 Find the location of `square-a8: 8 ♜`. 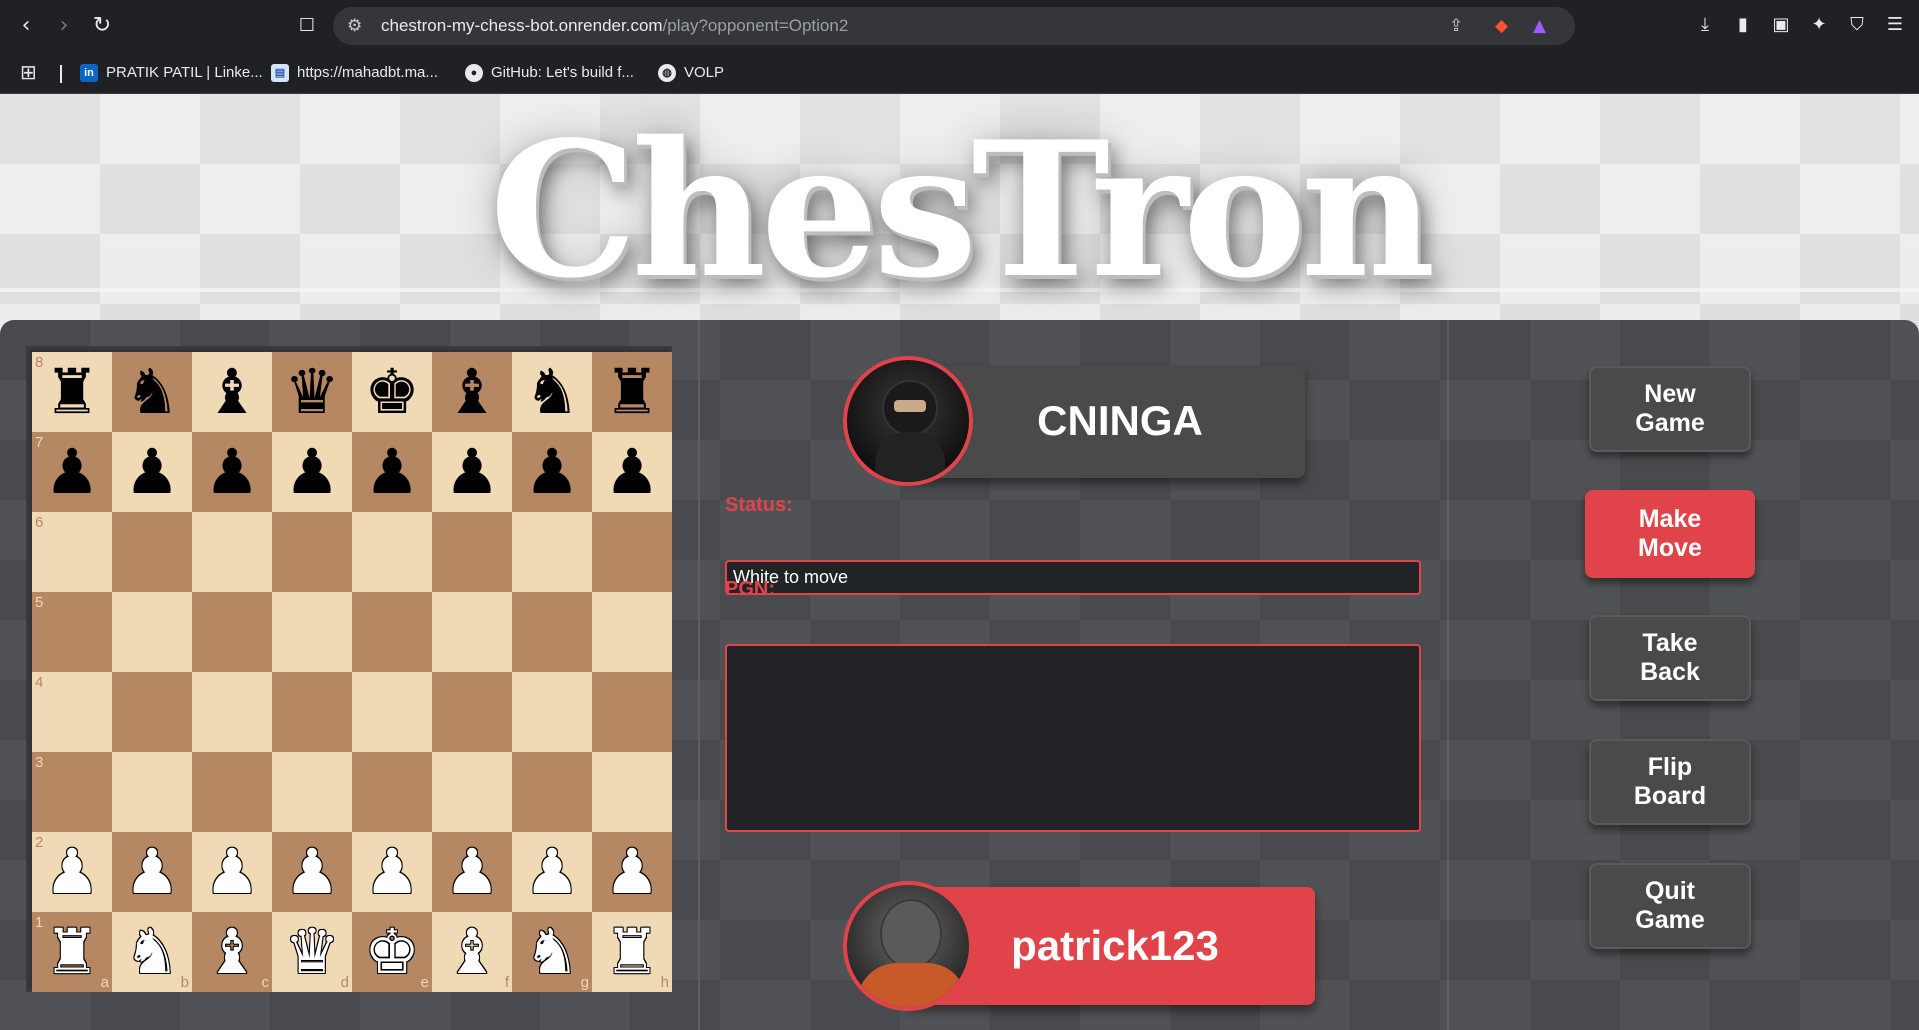

square-a8: 8 ♜ is located at coordinates (72, 392).